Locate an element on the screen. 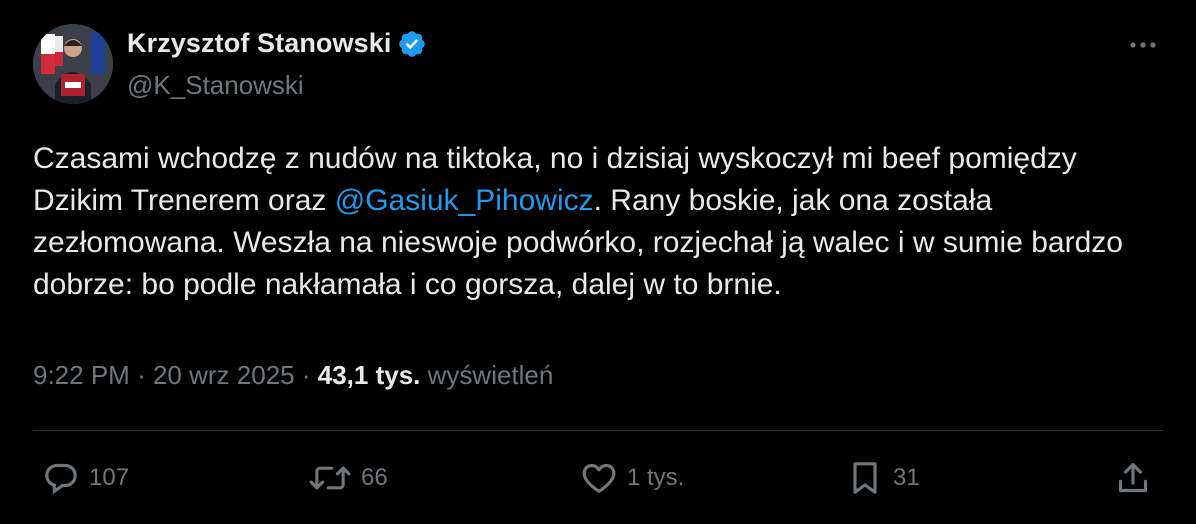 The width and height of the screenshot is (1196, 524). verified-badge-icon is located at coordinates (412, 44).